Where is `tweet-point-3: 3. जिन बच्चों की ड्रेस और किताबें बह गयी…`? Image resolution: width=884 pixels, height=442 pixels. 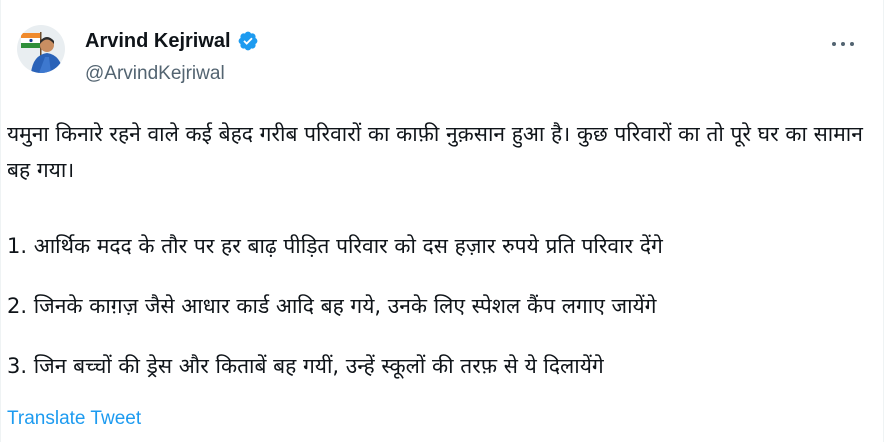
tweet-point-3: 3. जिन बच्चों की ड्रेस और किताबें बह गयी… is located at coordinates (305, 366).